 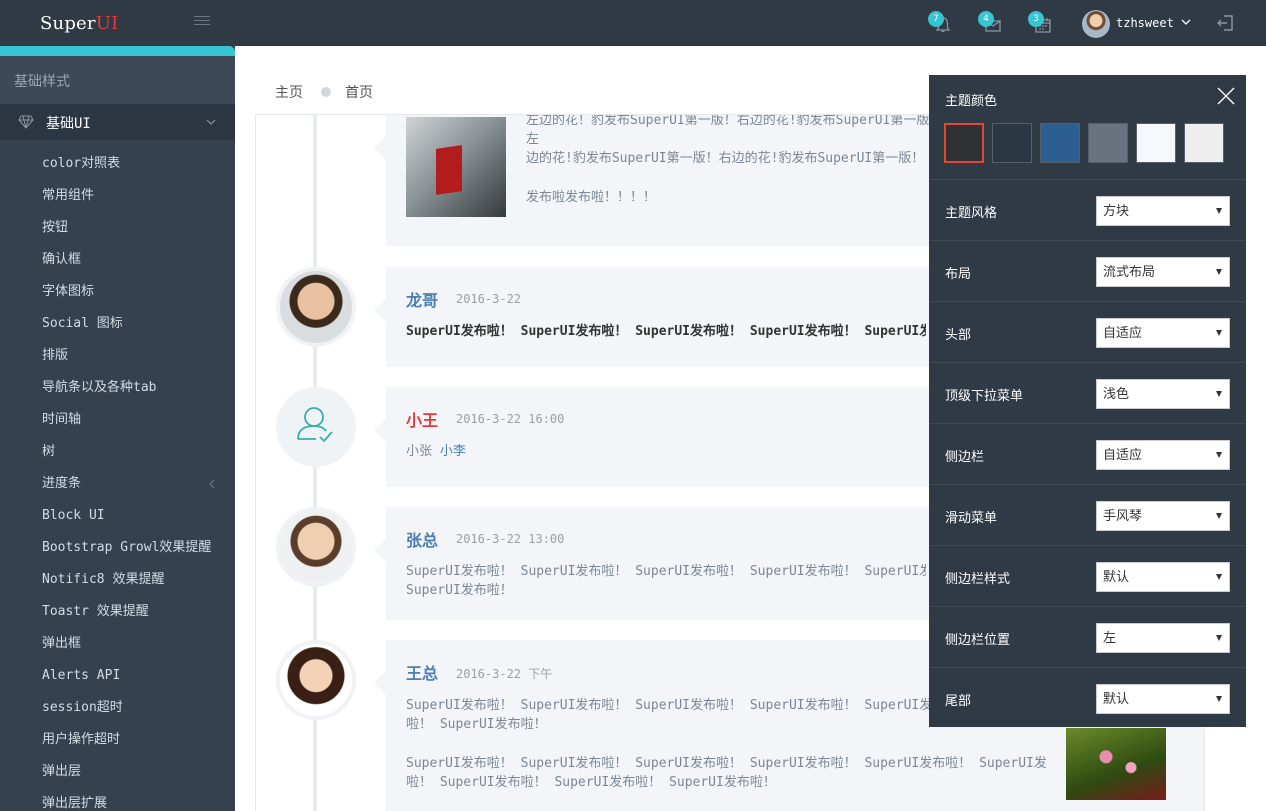 What do you see at coordinates (202, 22) in the screenshot?
I see `menu-toggle-icon` at bounding box center [202, 22].